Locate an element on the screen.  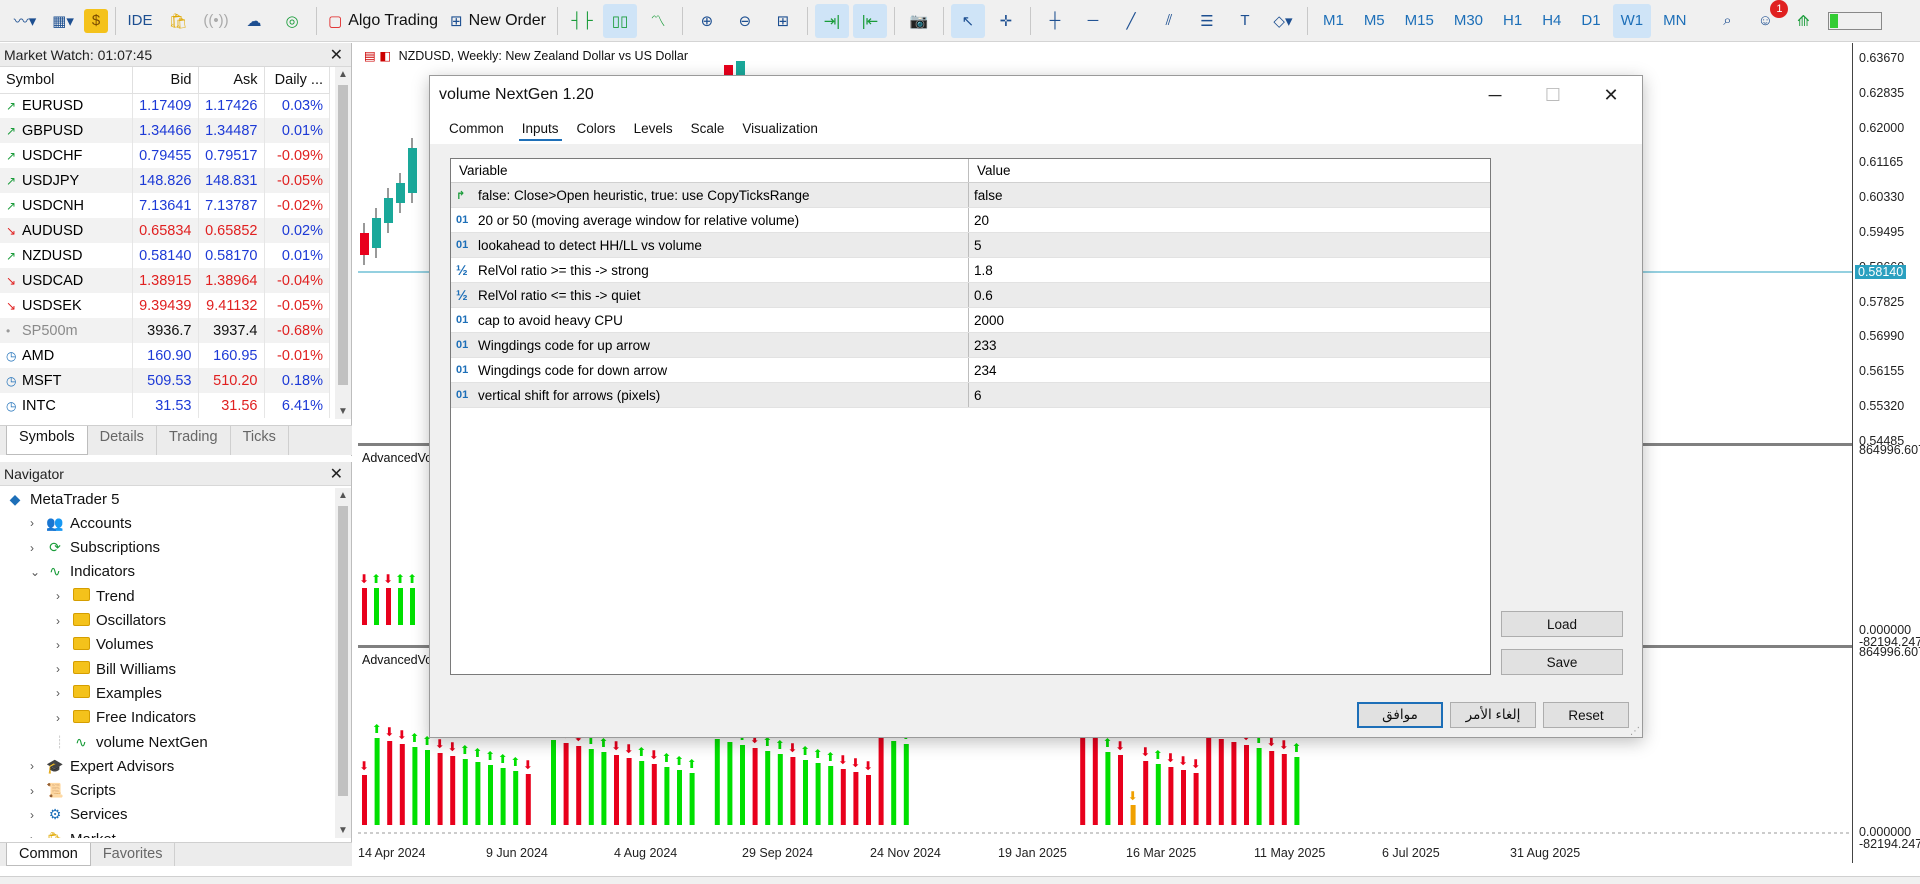
symbol-cell: ↘ AUDUSD is located at coordinates (66, 230).